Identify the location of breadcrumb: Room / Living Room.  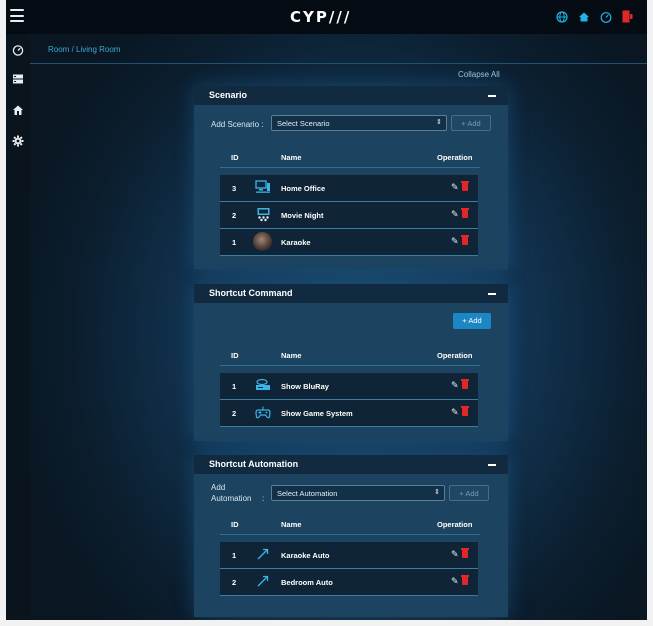
(84, 49).